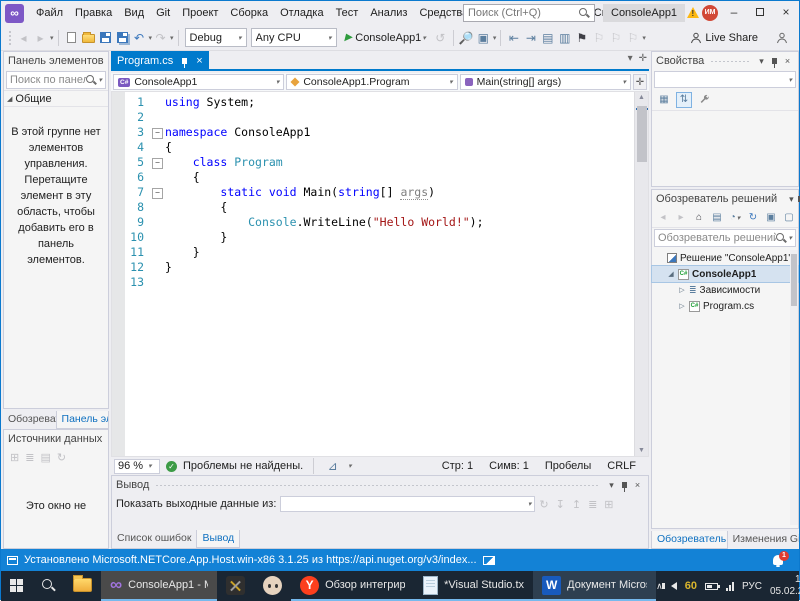 The height and width of the screenshot is (601, 800). Describe the element at coordinates (710, 13) in the screenshot. I see `user-avatar: ИМ` at that location.